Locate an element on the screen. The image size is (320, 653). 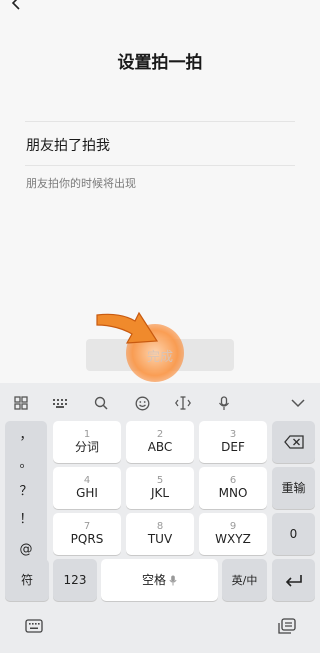
back-button is located at coordinates (16, 6).